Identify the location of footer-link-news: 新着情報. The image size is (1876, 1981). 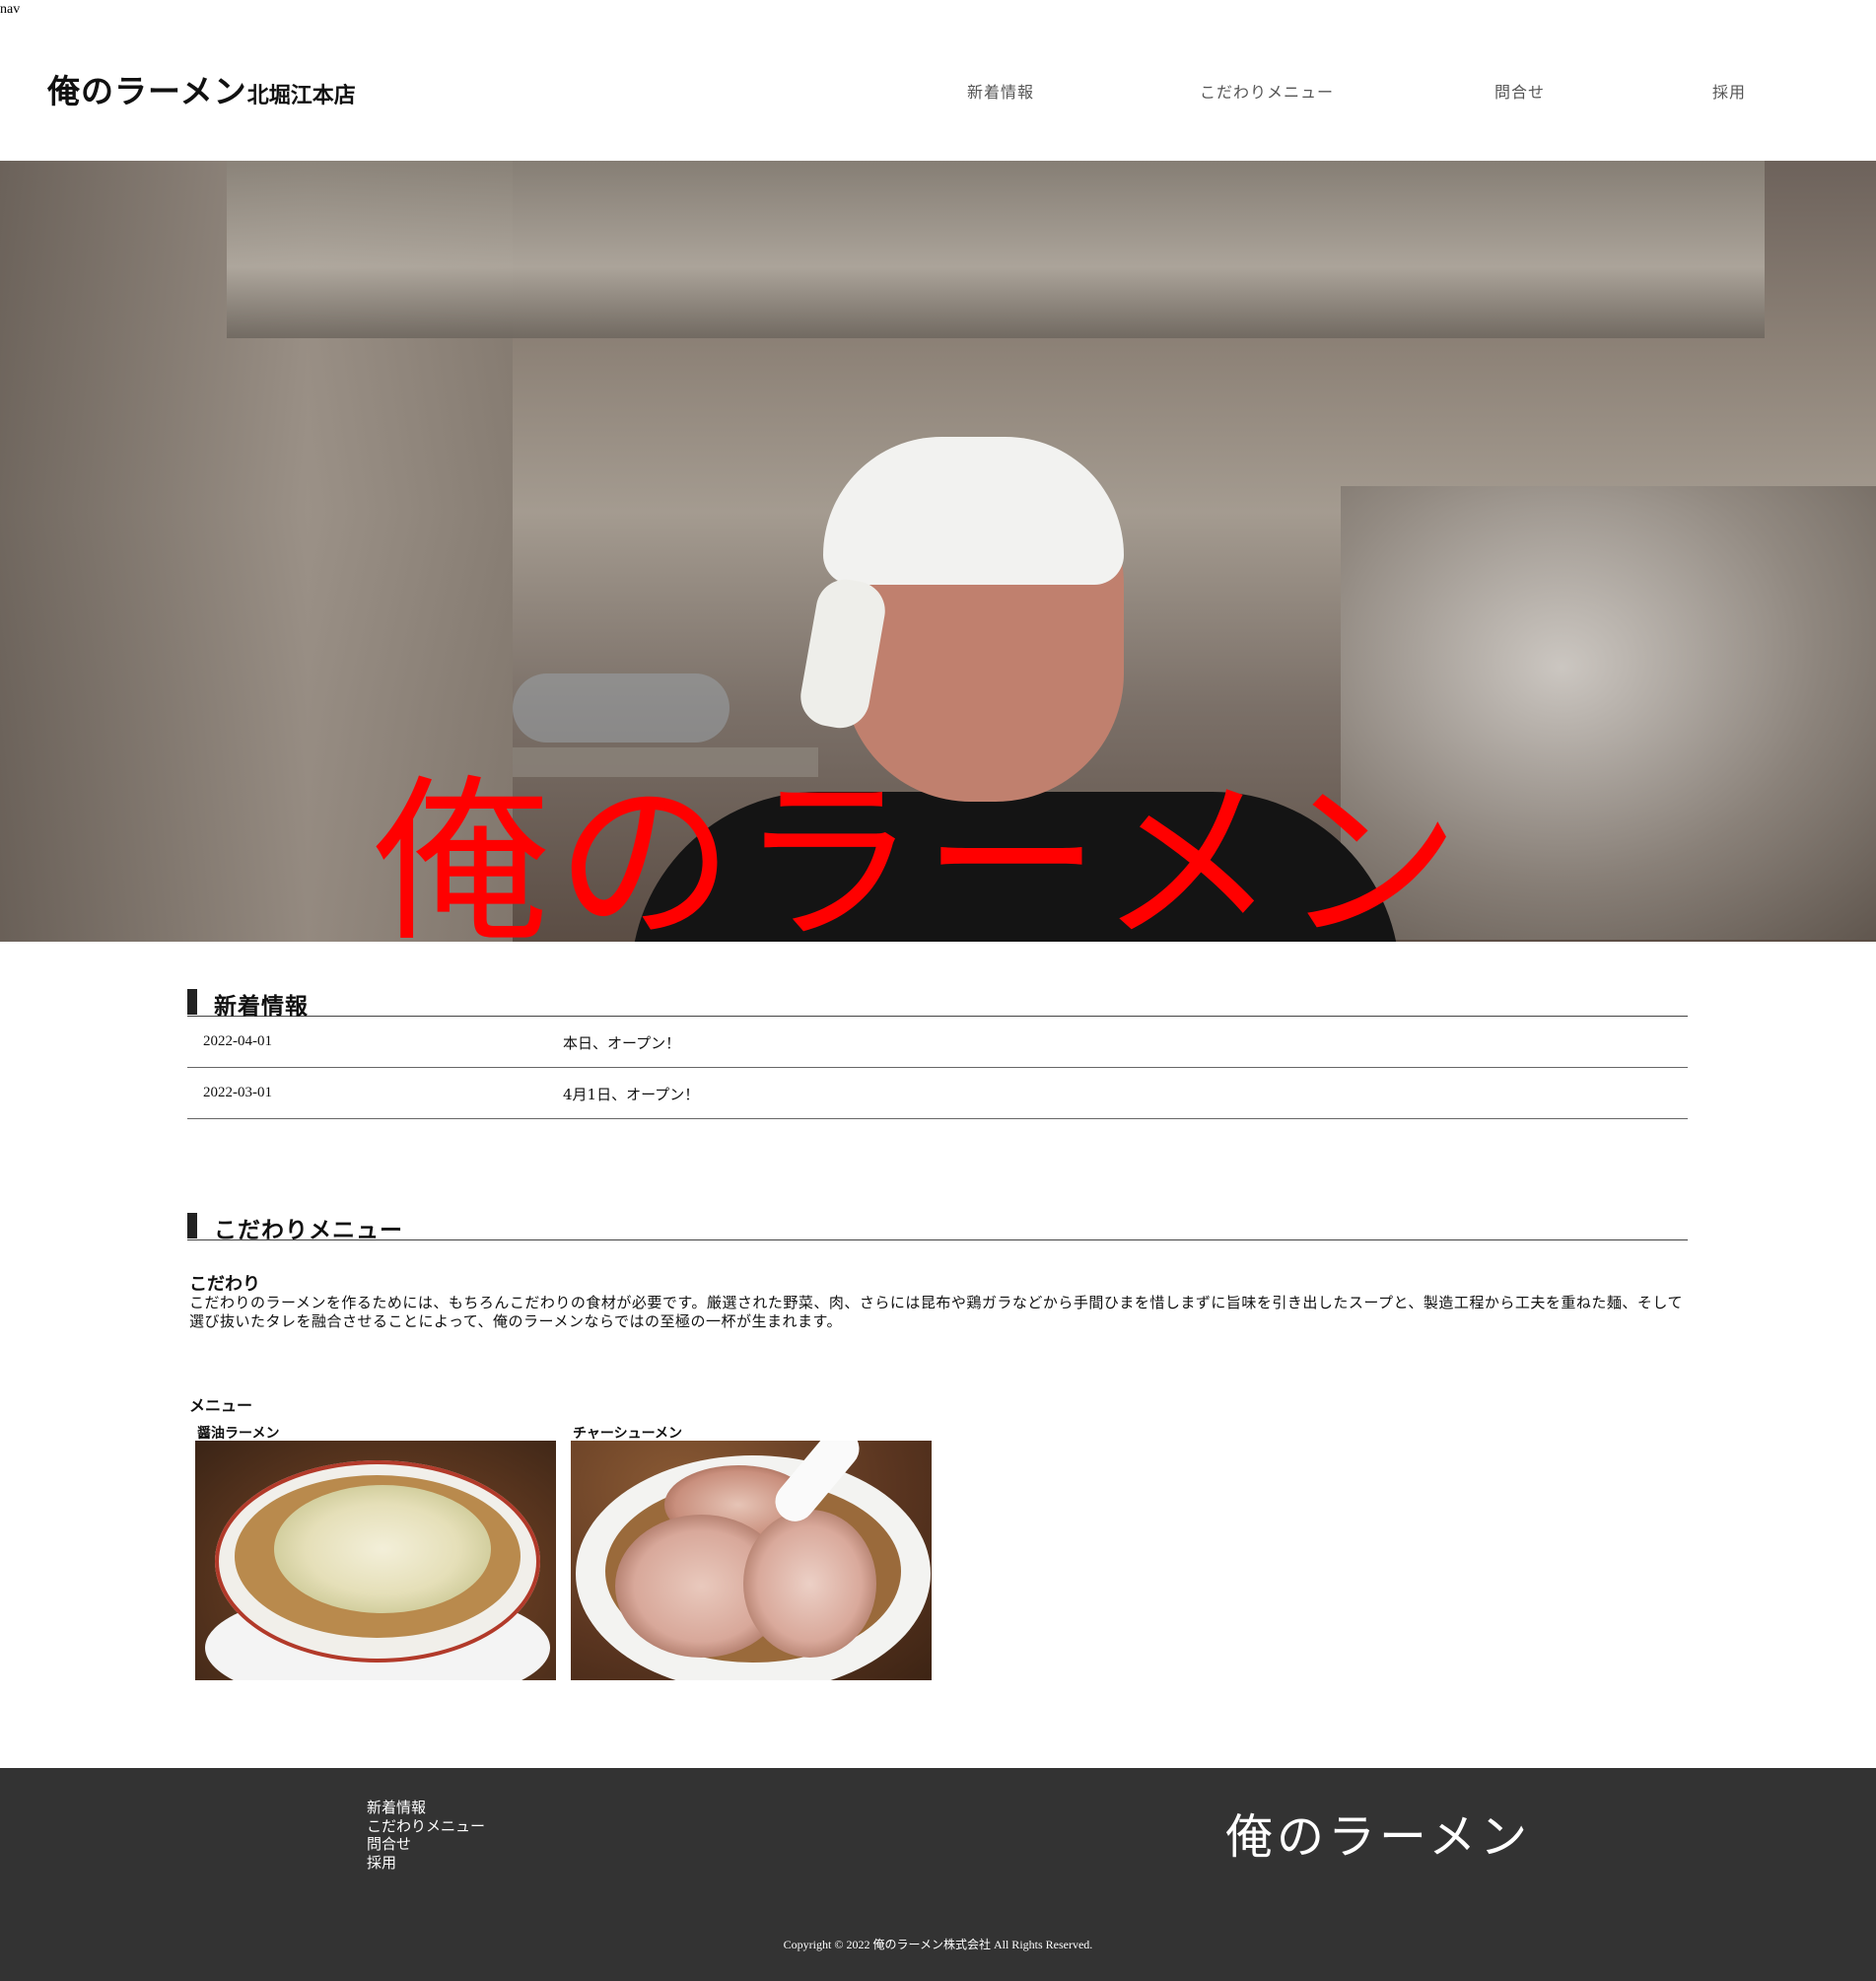
(426, 1808).